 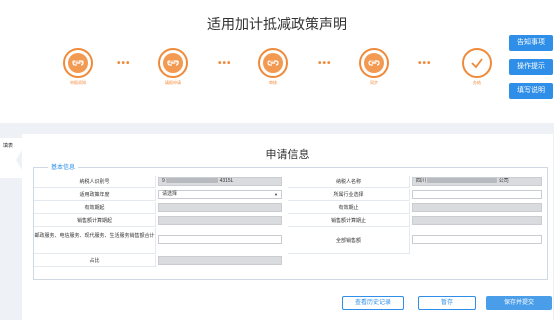 I want to click on step-2-circle: 填报须知, so click(x=173, y=63).